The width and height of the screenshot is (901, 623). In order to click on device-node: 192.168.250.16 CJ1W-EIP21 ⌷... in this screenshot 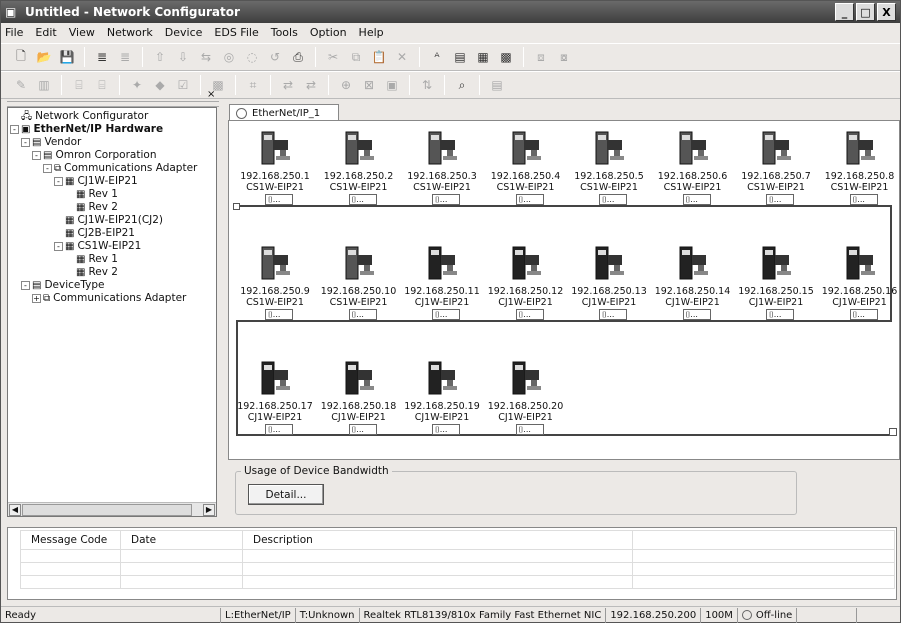, I will do `click(859, 281)`.